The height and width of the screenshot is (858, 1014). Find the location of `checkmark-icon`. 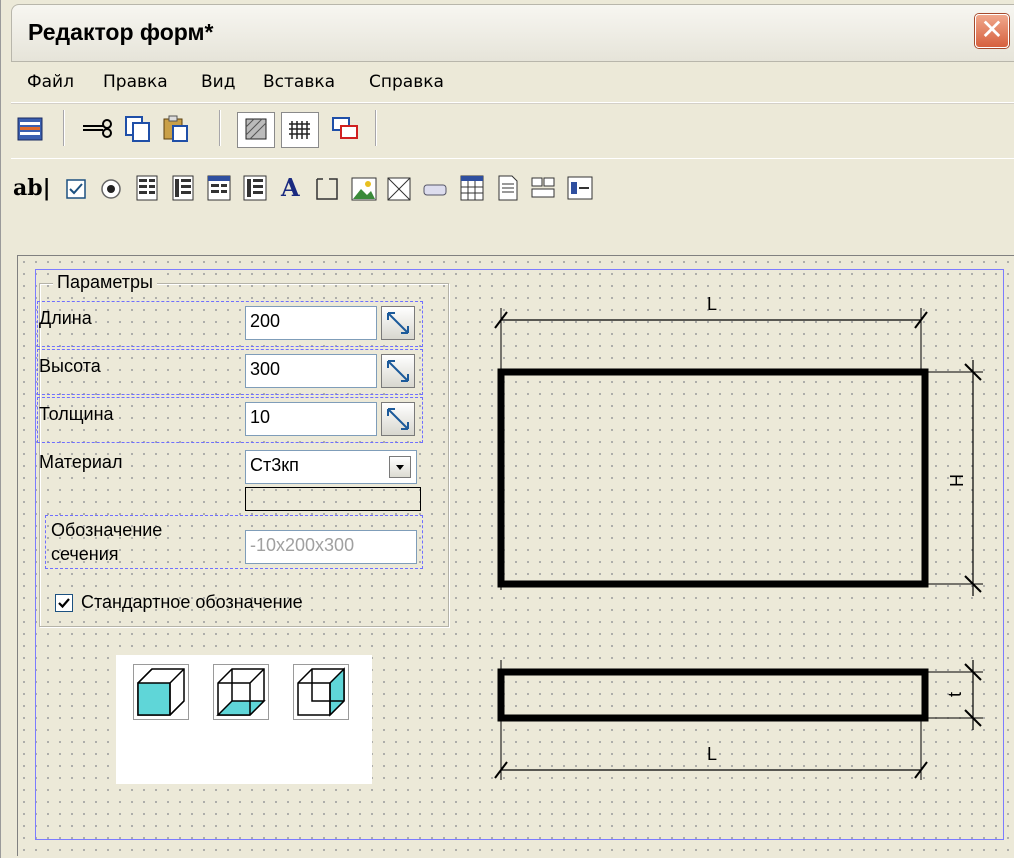

checkmark-icon is located at coordinates (64, 603).